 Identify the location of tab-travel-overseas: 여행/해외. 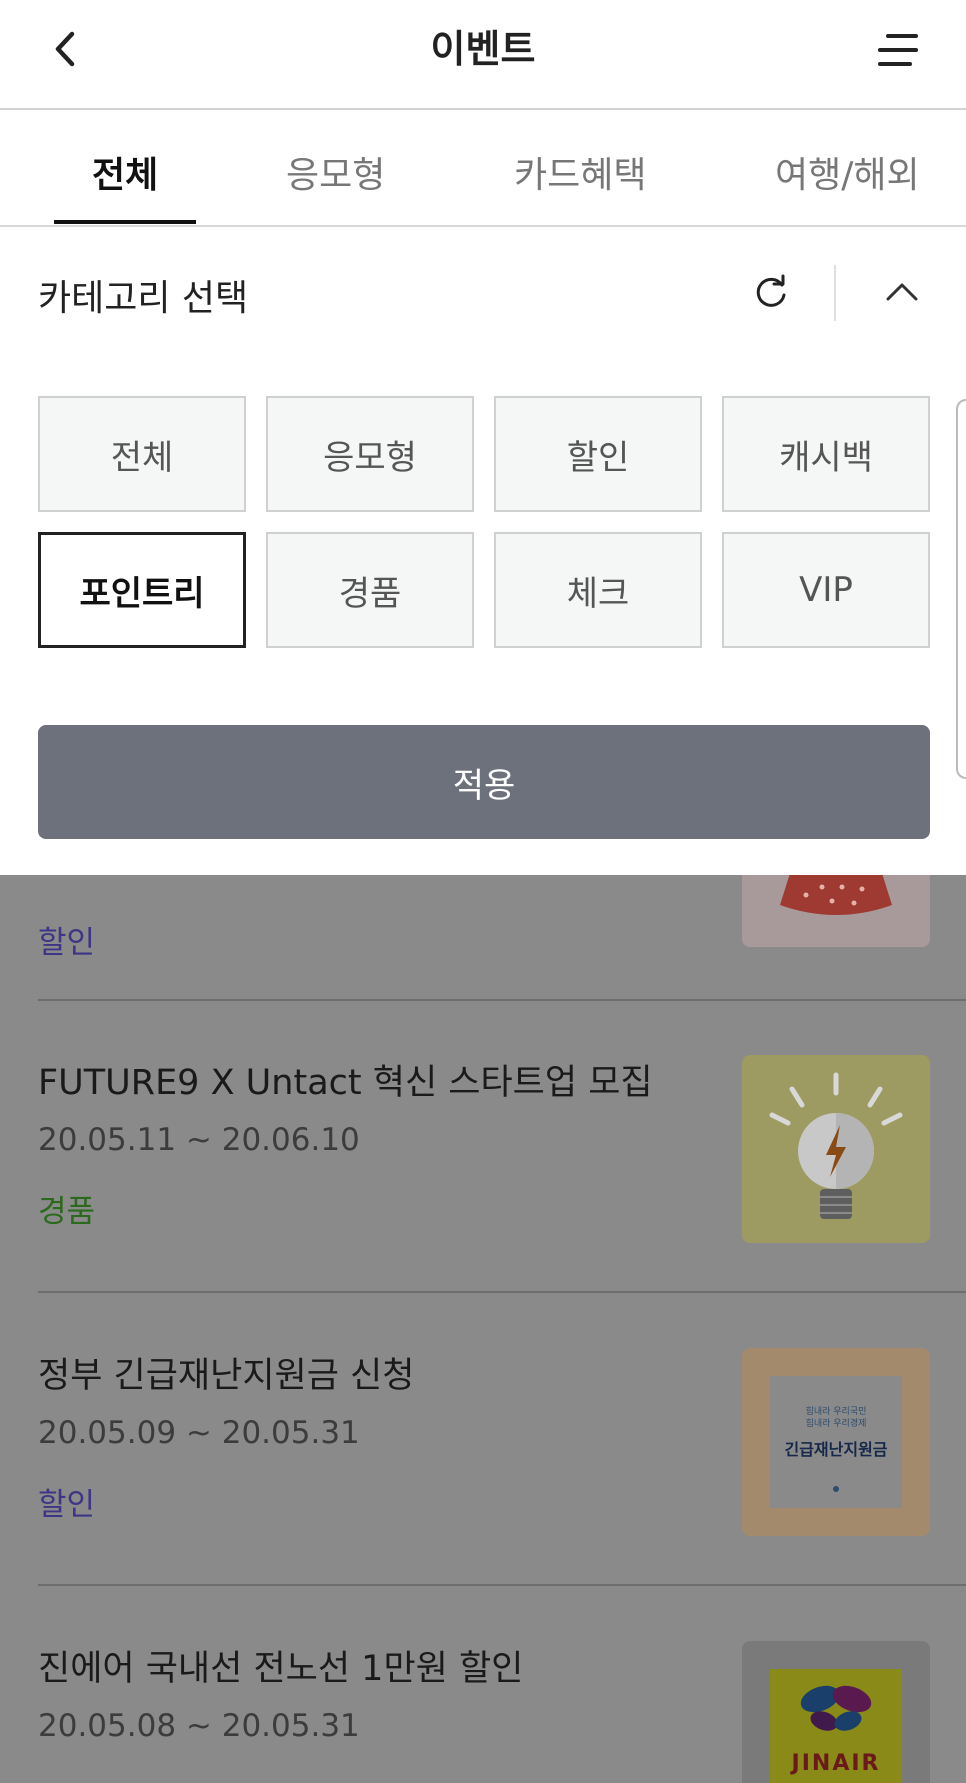
(847, 172).